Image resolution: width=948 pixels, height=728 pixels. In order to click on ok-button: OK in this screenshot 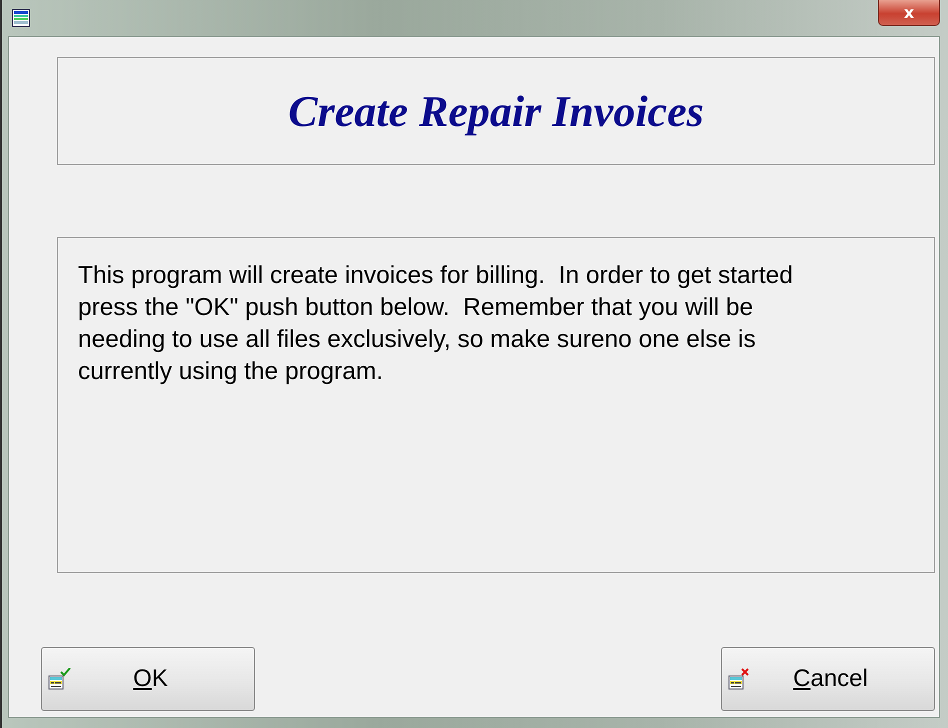, I will do `click(148, 679)`.